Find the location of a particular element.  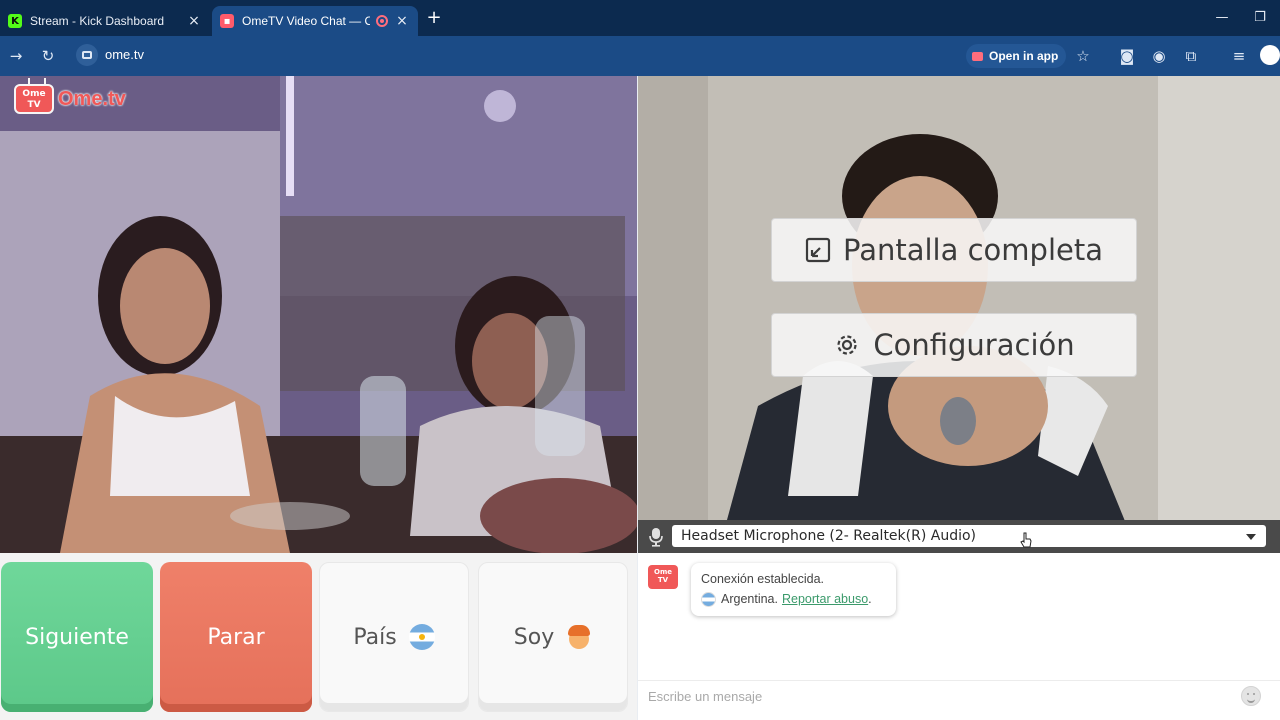

microphone-bar: Headset Microphone (2- Realtek(R) Audio) is located at coordinates (959, 536).